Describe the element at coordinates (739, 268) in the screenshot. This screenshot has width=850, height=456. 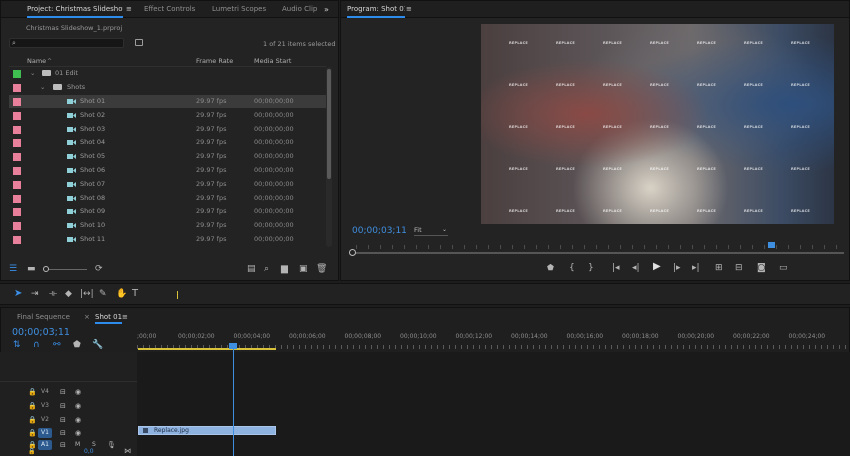
I see `extract-icon: ⊟` at that location.